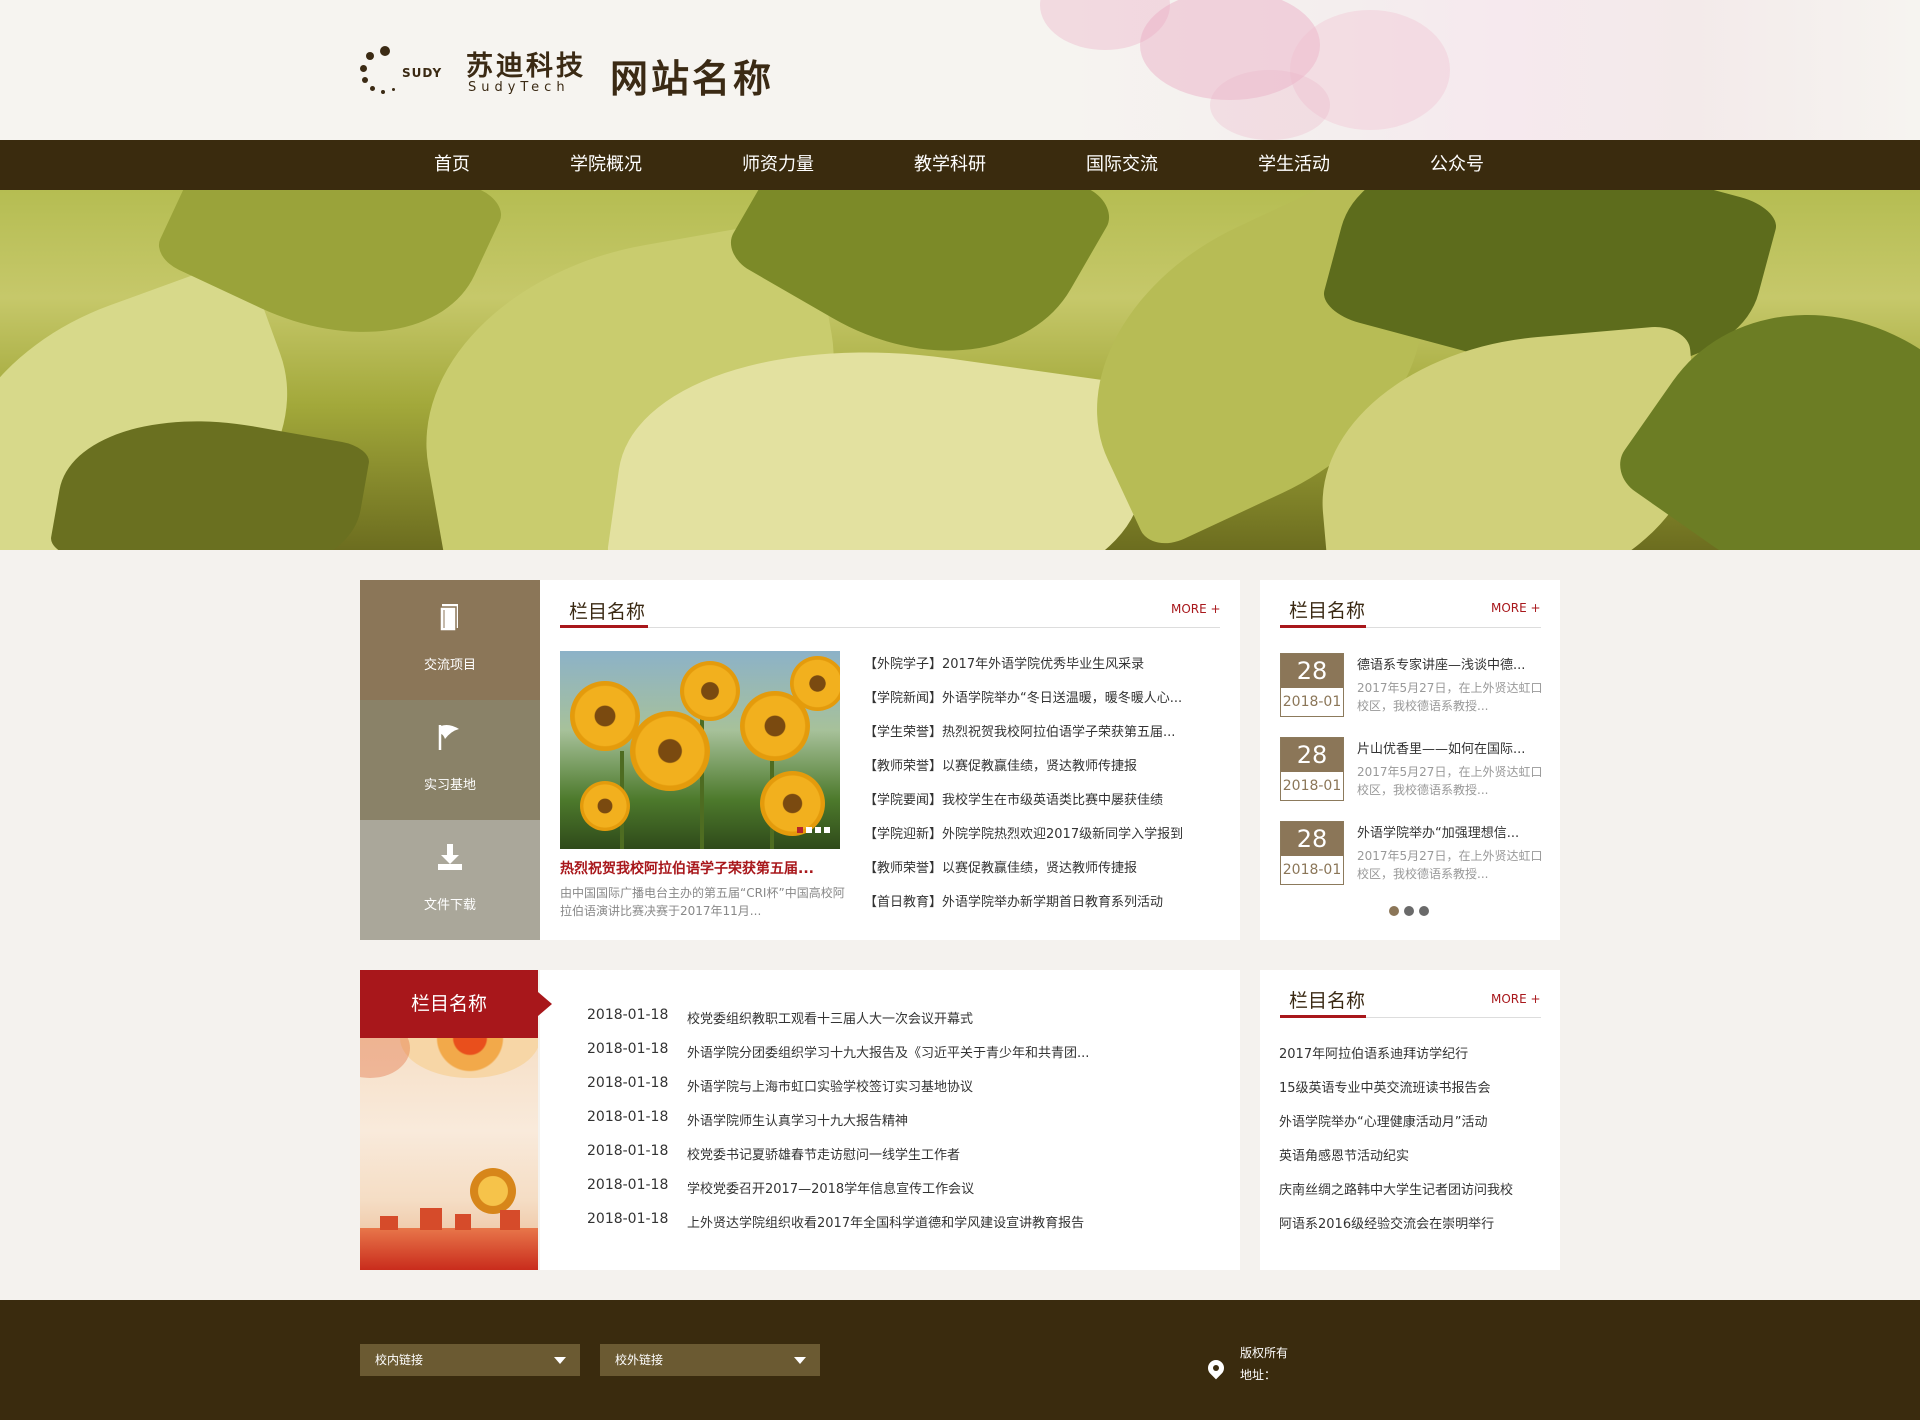 This screenshot has height=1420, width=1920. What do you see at coordinates (830, 1187) in the screenshot?
I see `notice-title: 学校党委召开2017—2018学年信息宣传工作会议` at bounding box center [830, 1187].